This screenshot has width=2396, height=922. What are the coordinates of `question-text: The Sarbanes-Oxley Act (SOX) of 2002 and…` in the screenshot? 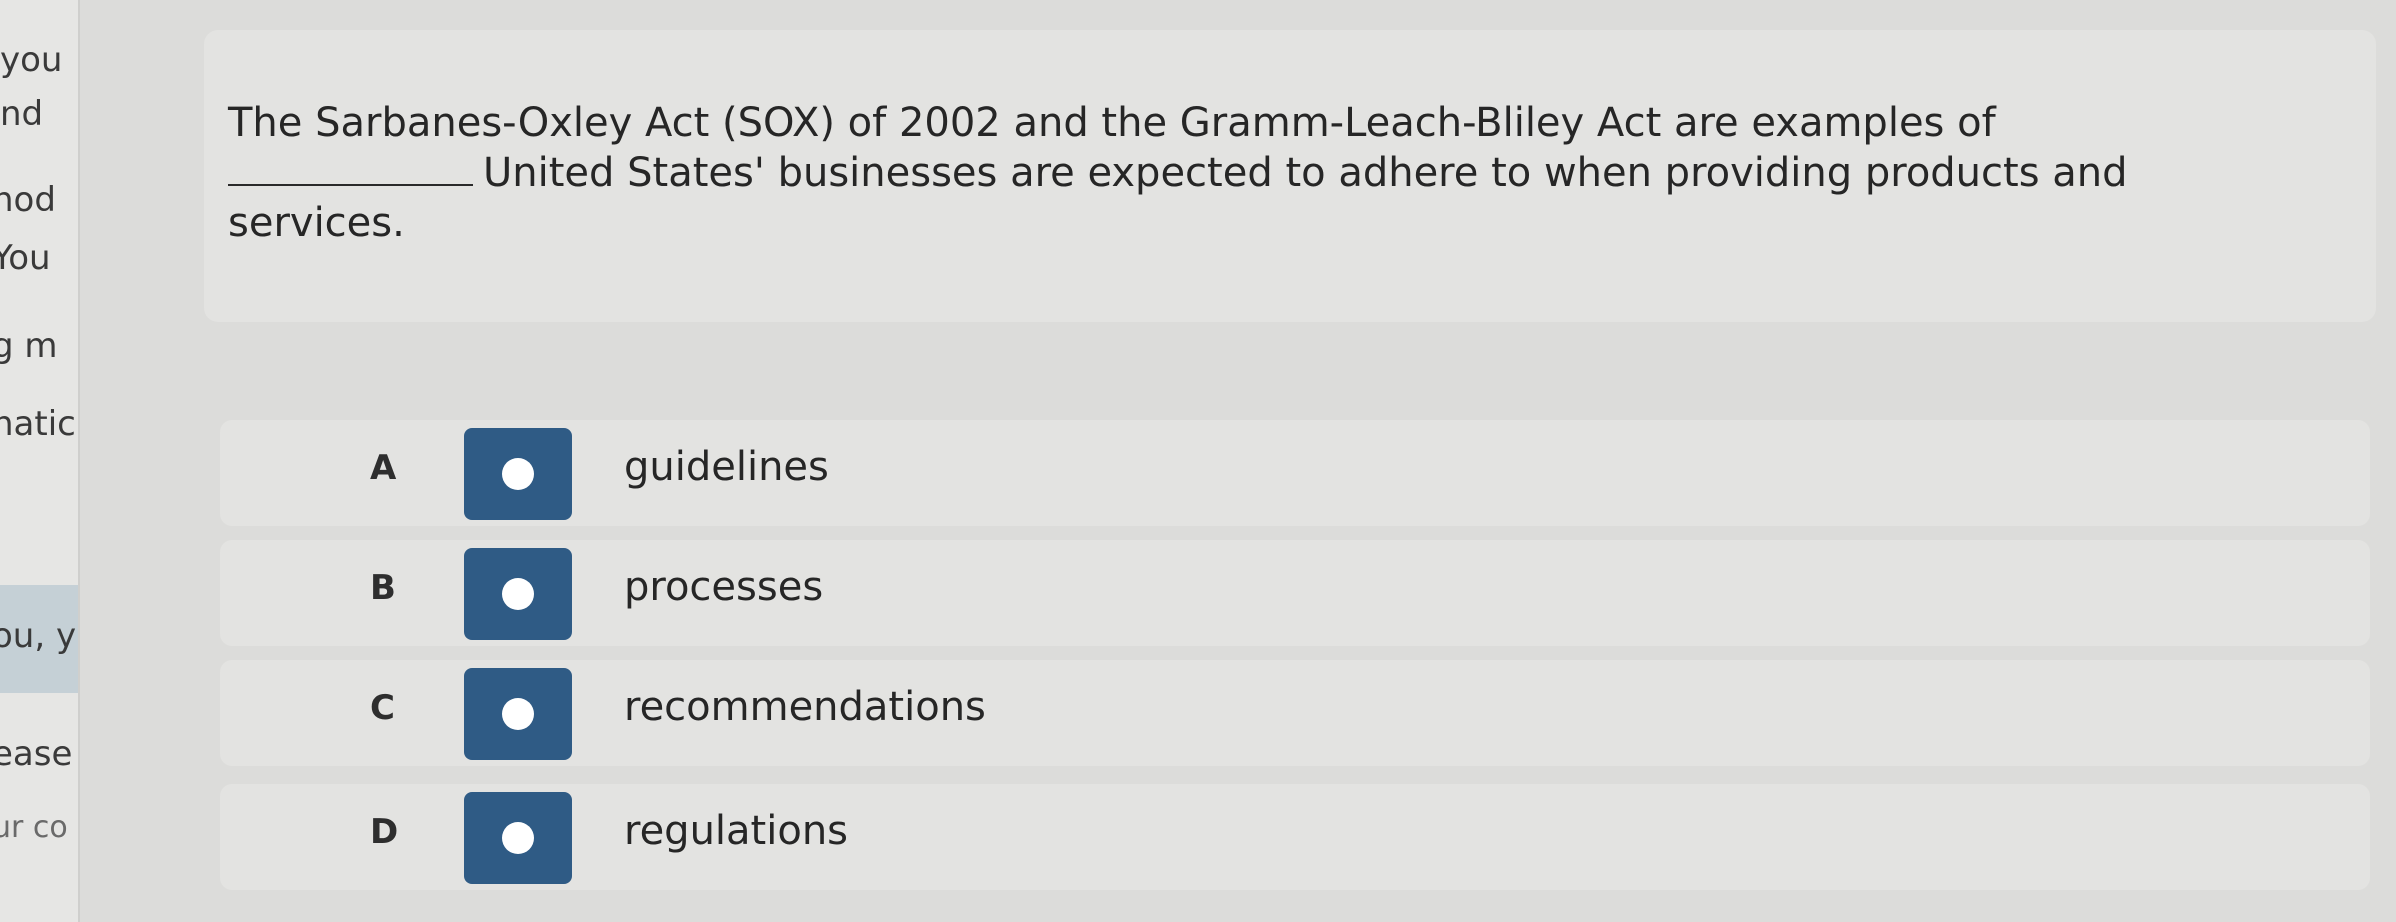 It's located at (1268, 173).